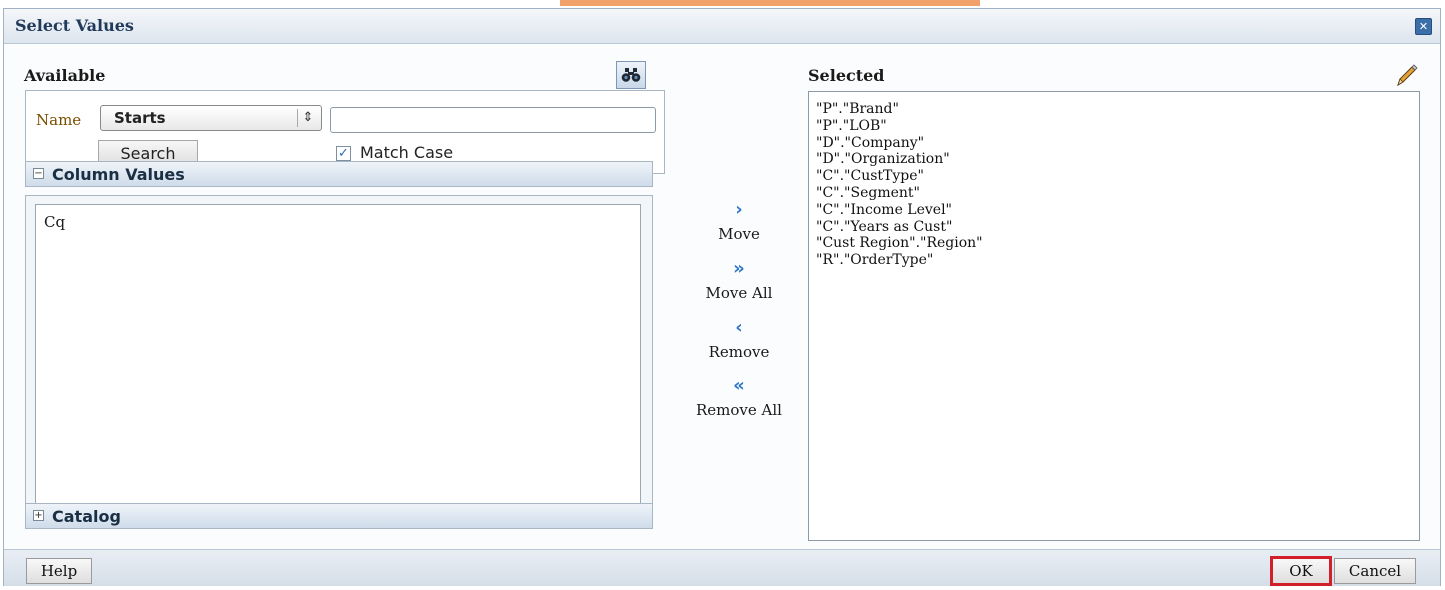 The image size is (1445, 590). Describe the element at coordinates (739, 410) in the screenshot. I see `remove-all-label: Remove All` at that location.